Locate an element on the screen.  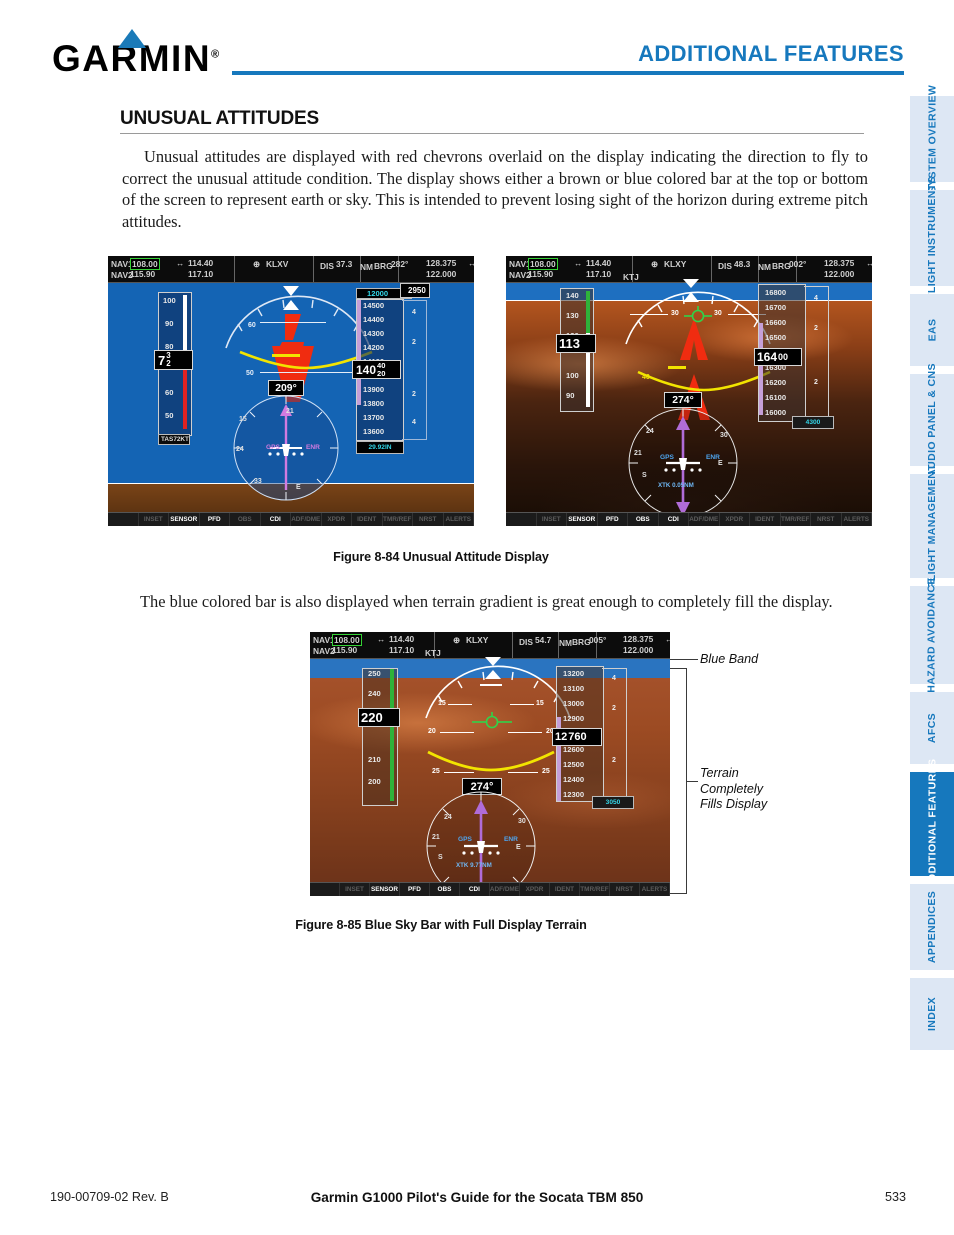
bracket-bottom is located at coordinates (678, 893).